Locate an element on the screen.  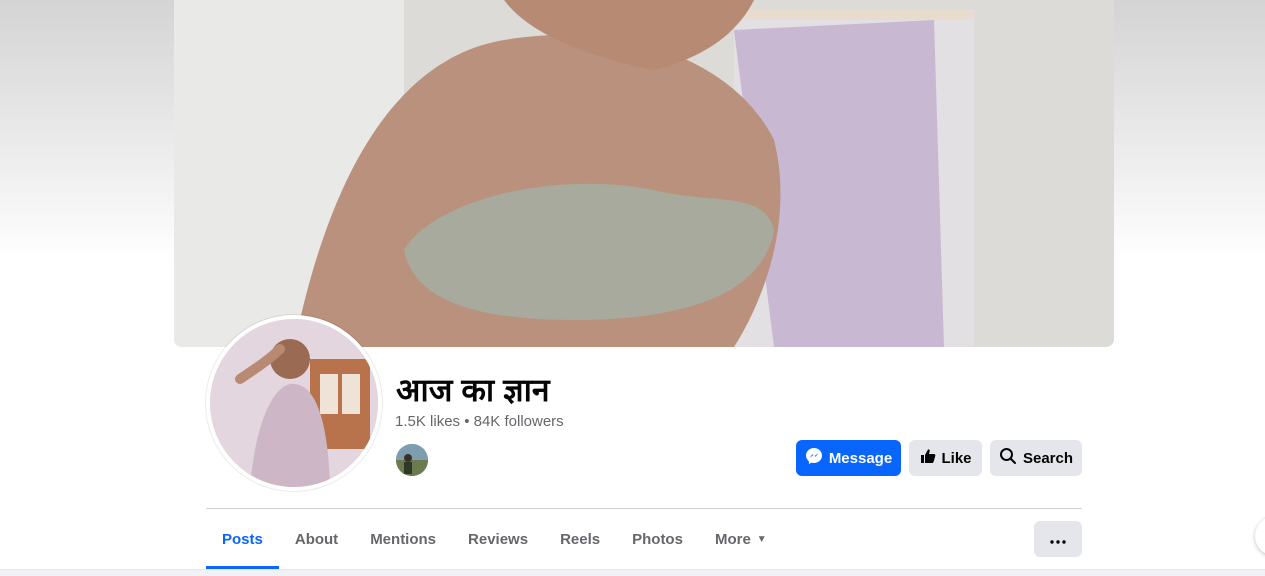
tab-label: Reviews is located at coordinates (498, 539).